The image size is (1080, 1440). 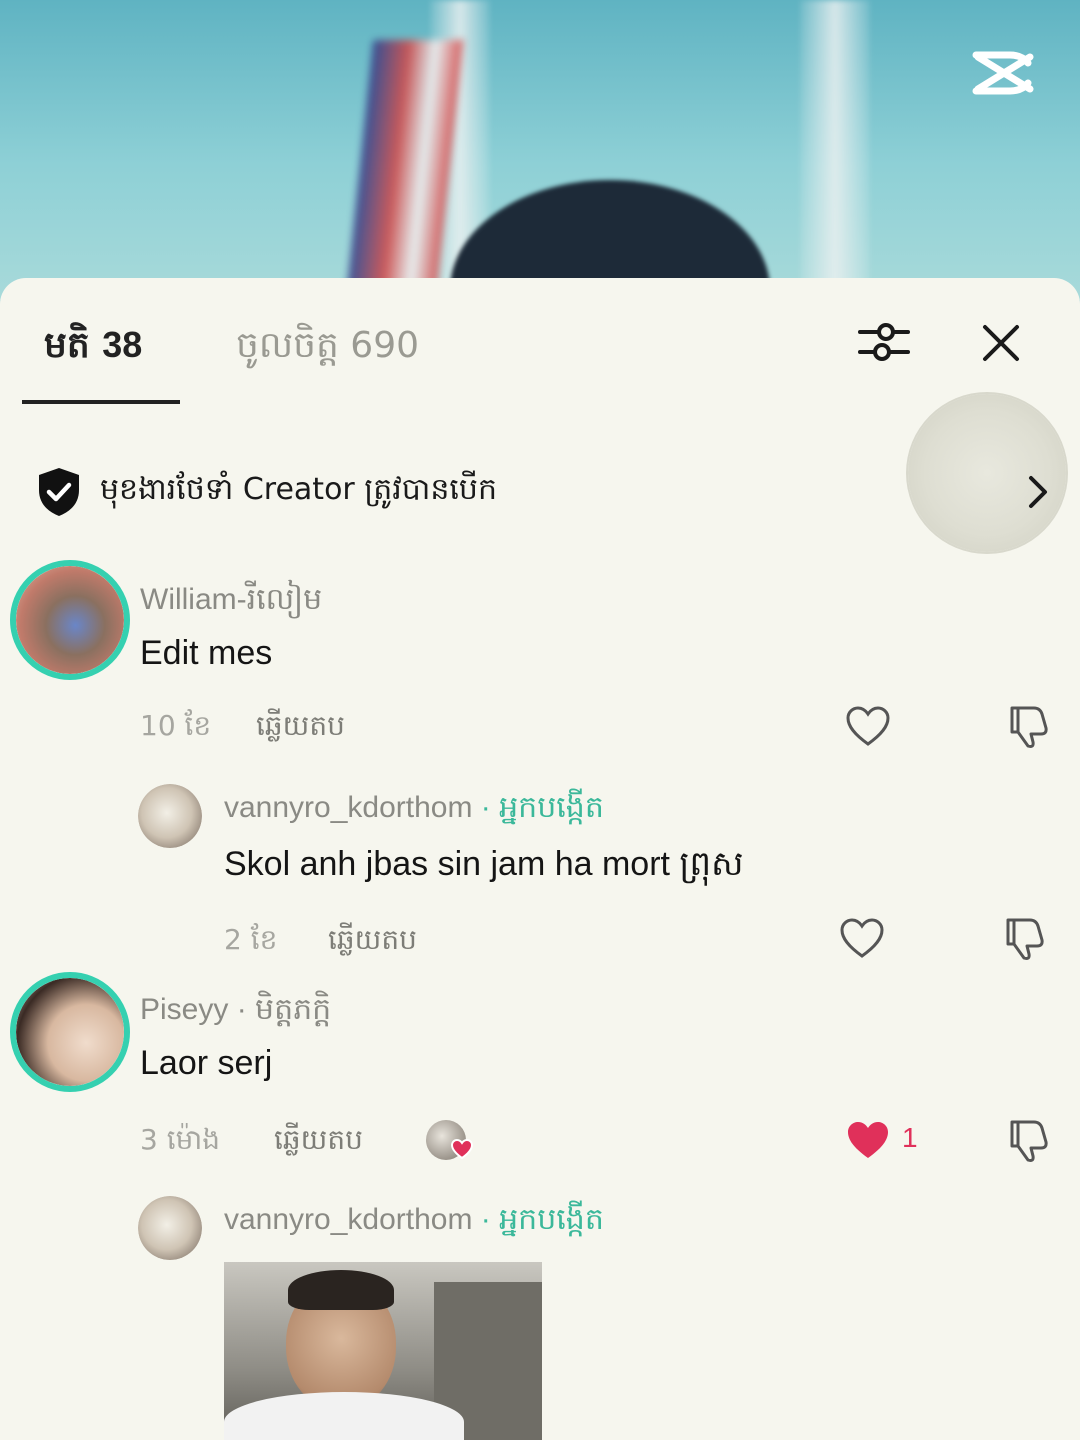 I want to click on tab-likes-label: ចូលចិត្ត, so click(x=287, y=345).